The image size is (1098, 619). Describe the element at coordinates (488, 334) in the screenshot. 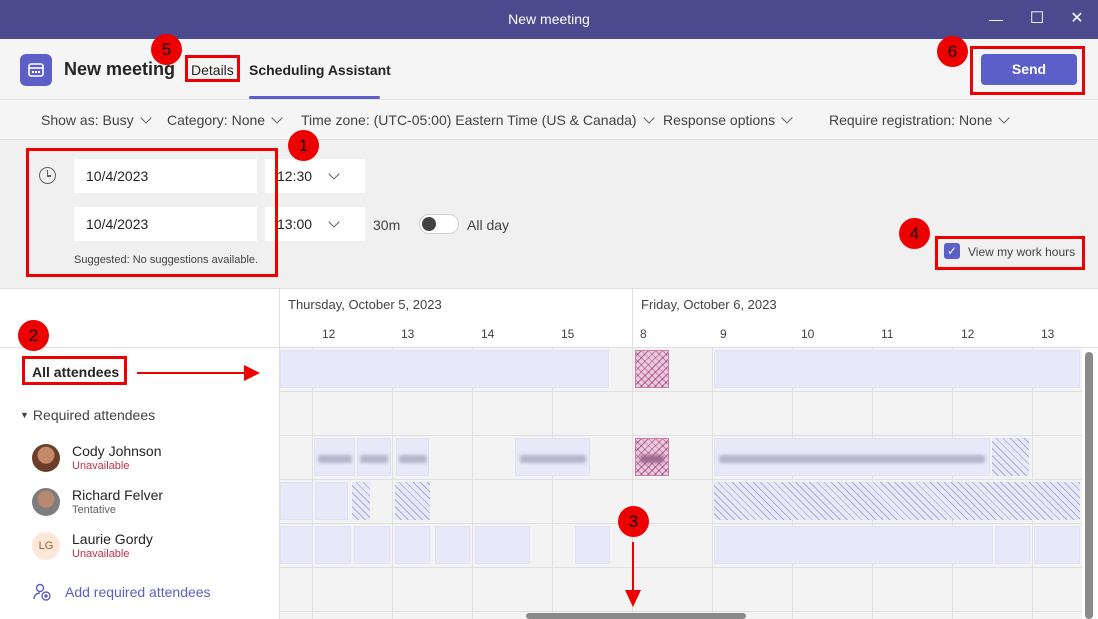

I see `hour-label: 14` at that location.